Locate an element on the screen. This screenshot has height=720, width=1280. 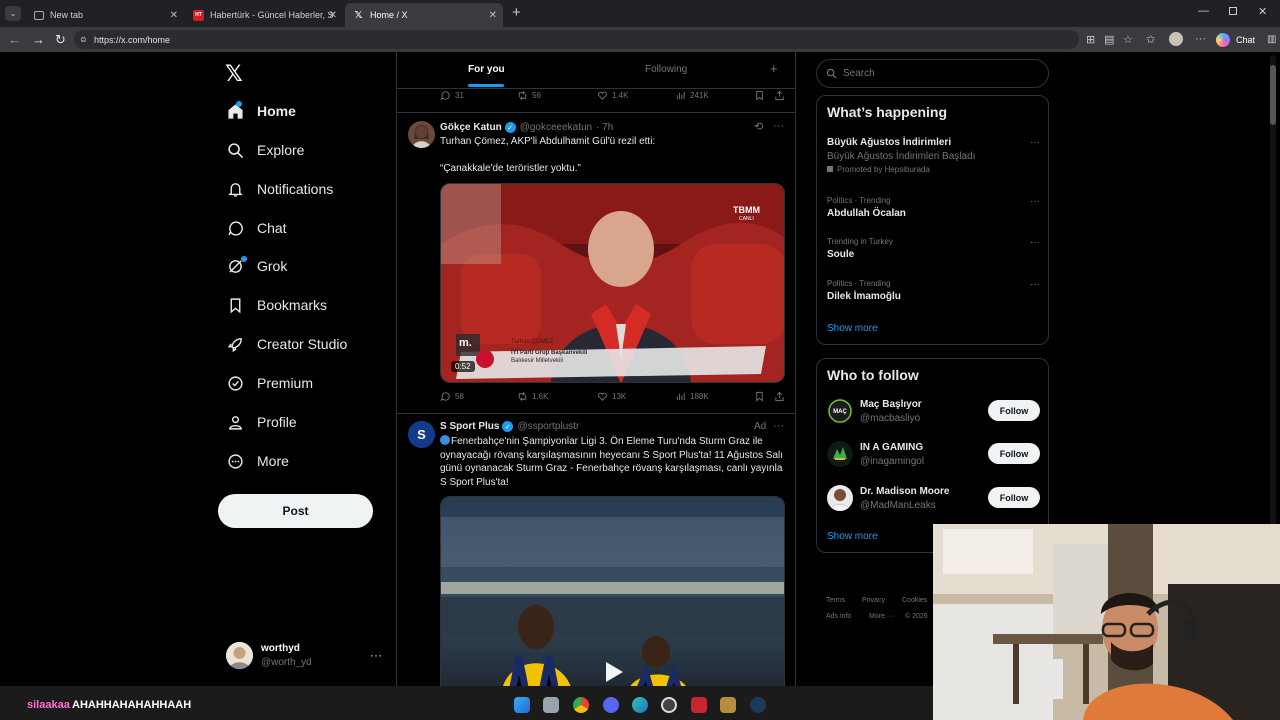
trend-item: Politics · Trending Abdullah Öcalan ··· is located at coordinates (933, 207).